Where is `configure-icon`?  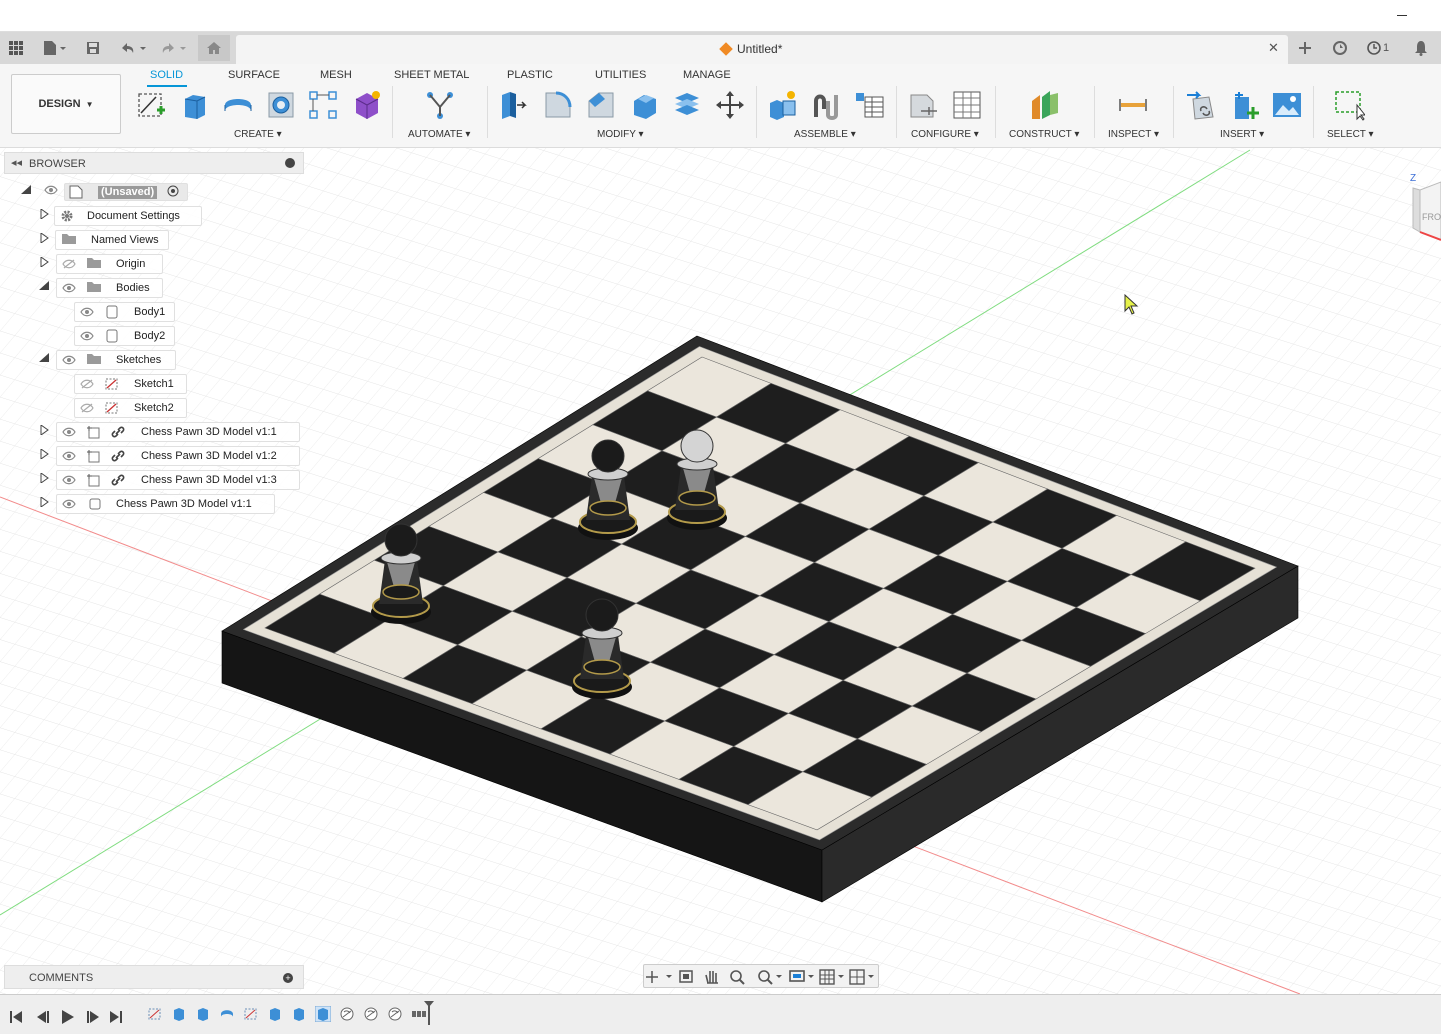 configure-icon is located at coordinates (923, 105).